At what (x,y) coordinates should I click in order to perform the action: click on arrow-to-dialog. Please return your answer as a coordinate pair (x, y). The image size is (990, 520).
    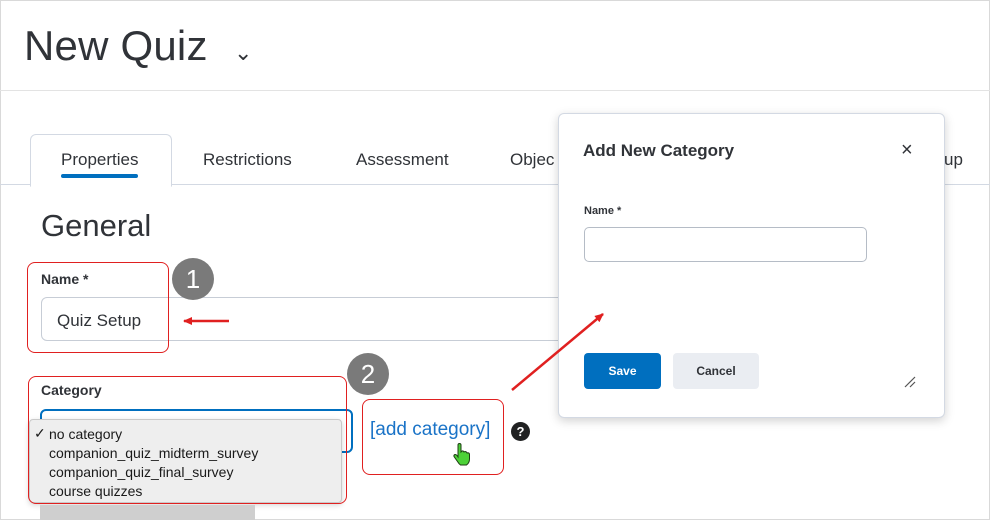
    Looking at the image, I should click on (557, 352).